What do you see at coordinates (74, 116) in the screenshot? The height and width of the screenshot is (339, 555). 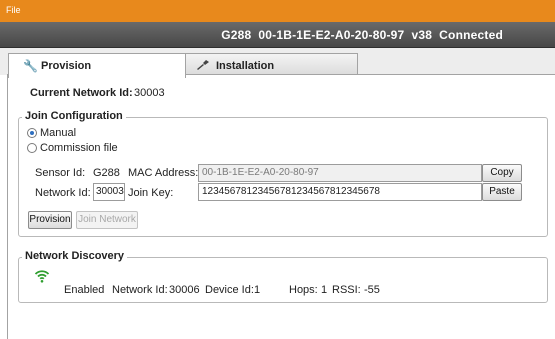 I see `join-configuration-title: Join Configuration` at bounding box center [74, 116].